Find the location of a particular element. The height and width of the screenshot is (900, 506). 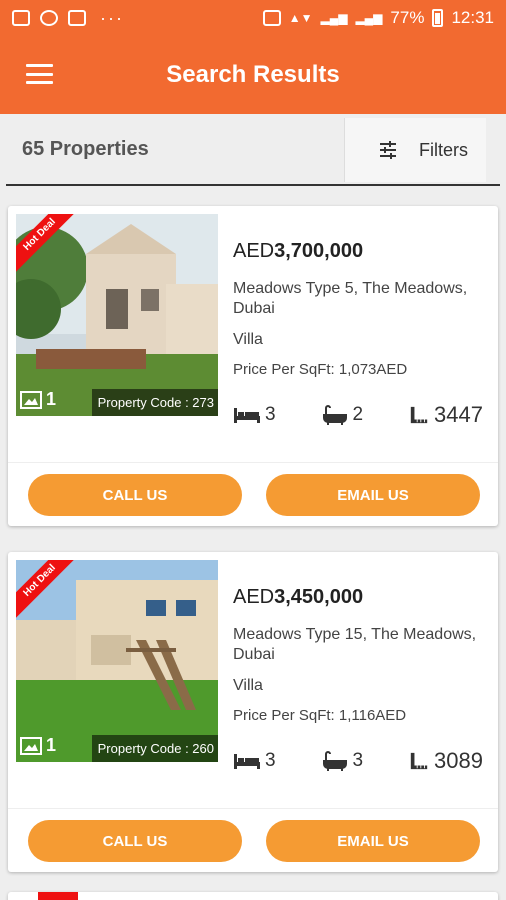

notification-icon is located at coordinates (21, 18).